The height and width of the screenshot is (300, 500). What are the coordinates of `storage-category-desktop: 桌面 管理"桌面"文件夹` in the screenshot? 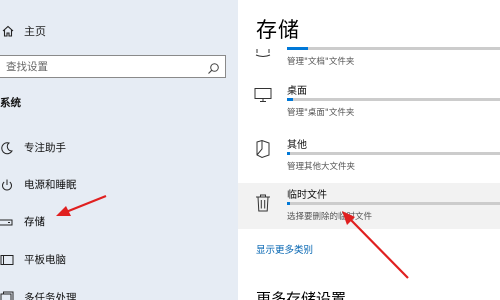 It's located at (369, 102).